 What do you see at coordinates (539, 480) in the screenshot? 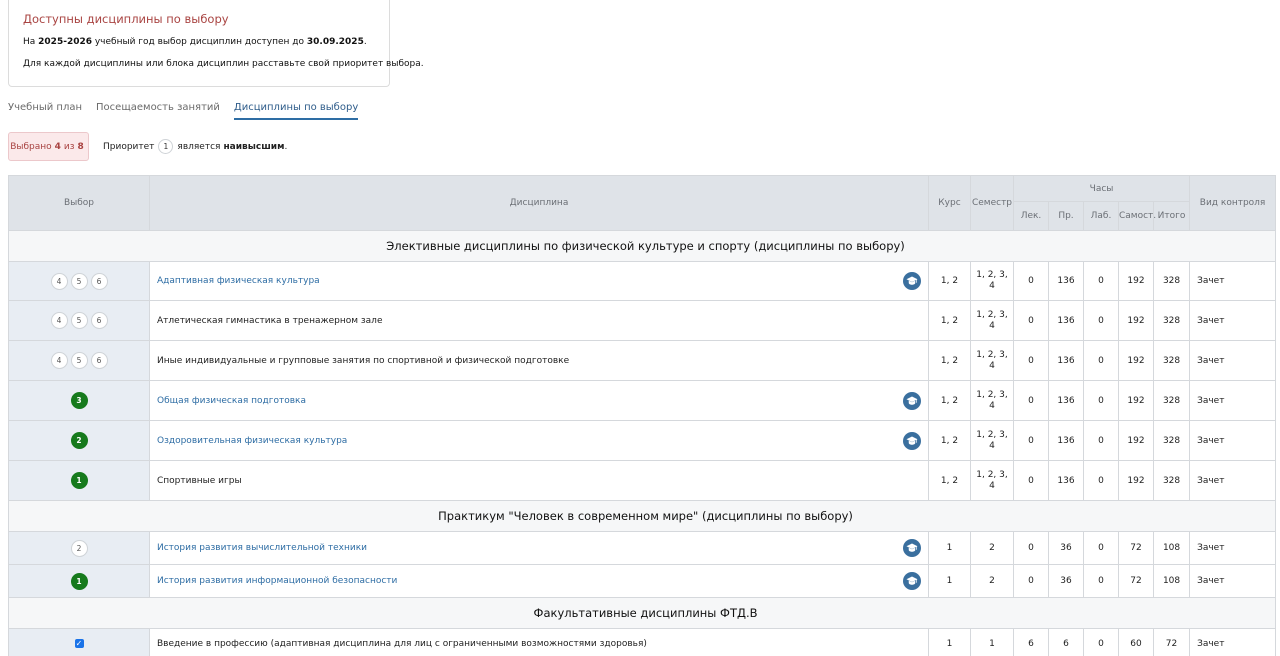
I see `discipline-cell: Спортивные игры` at bounding box center [539, 480].